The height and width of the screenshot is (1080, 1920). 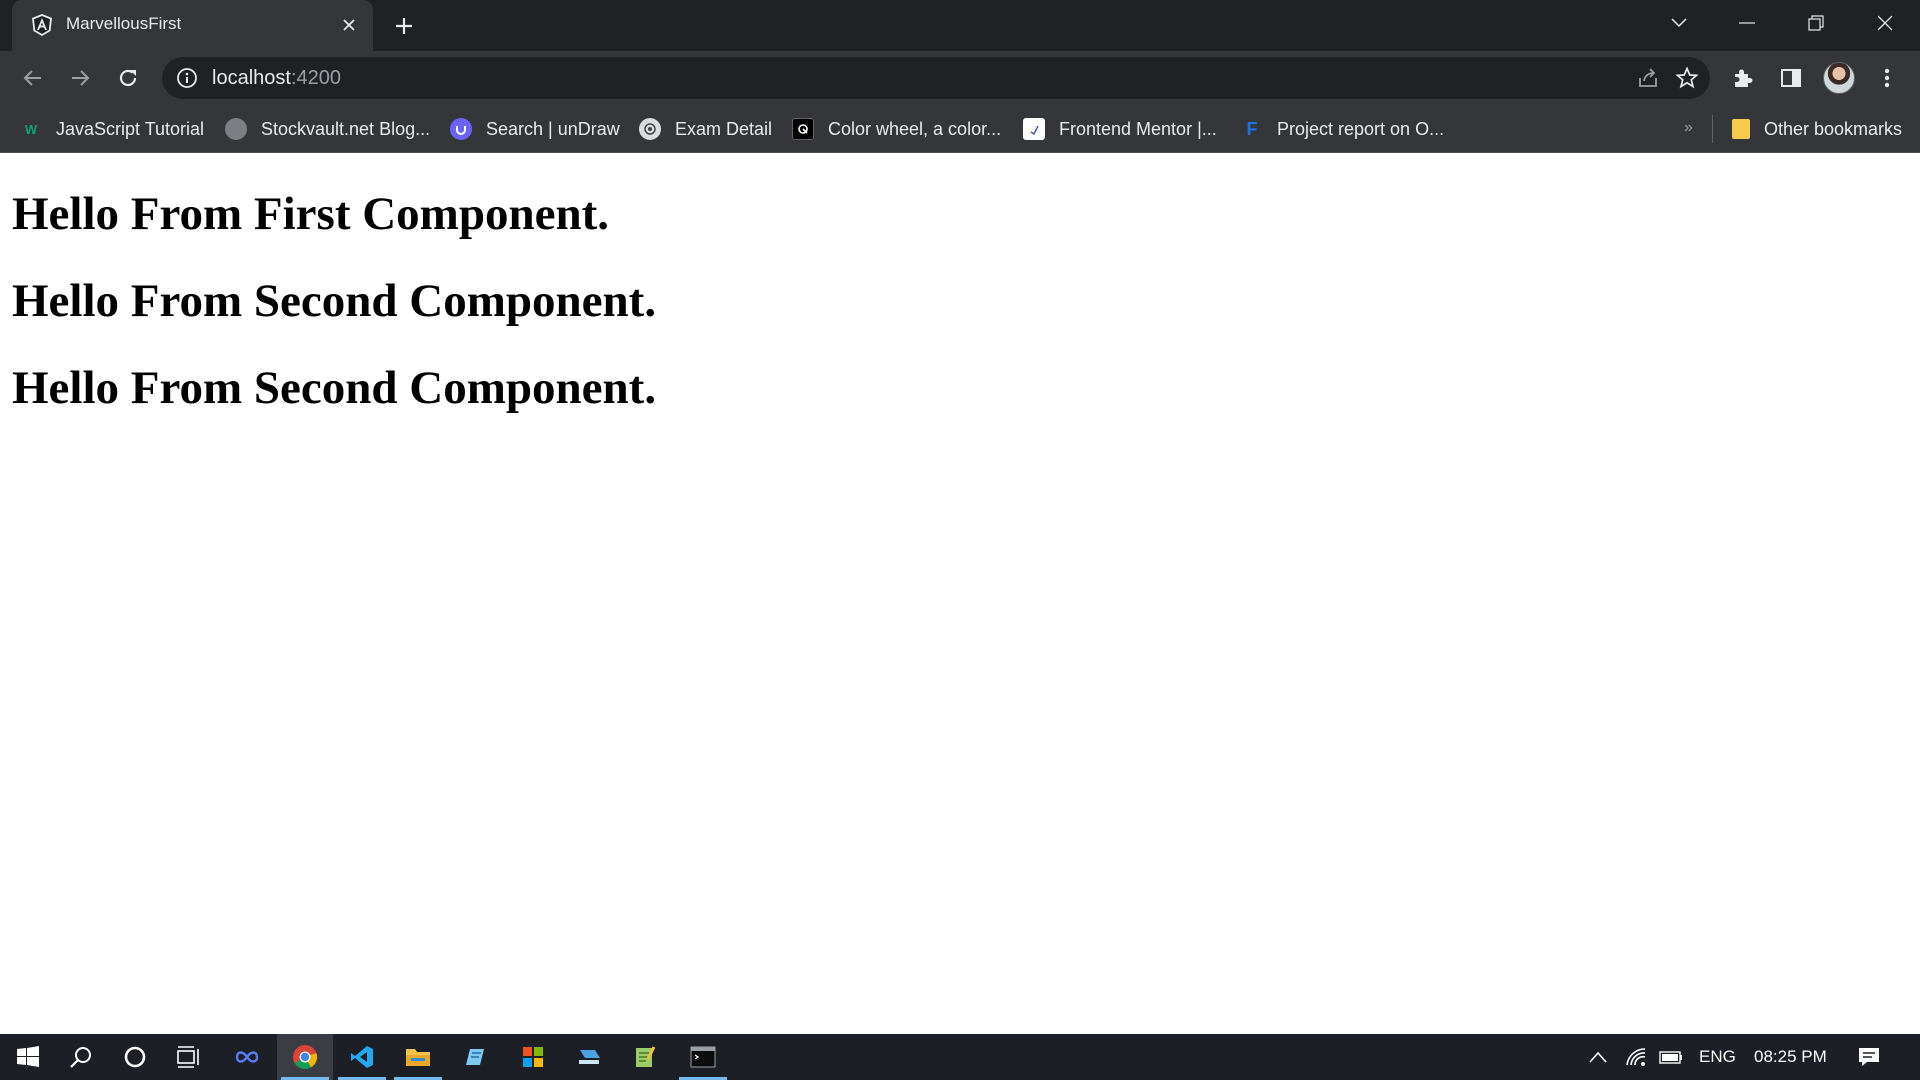 I want to click on bookmark-other-bookmarks: Other bookmarks, so click(x=1817, y=129).